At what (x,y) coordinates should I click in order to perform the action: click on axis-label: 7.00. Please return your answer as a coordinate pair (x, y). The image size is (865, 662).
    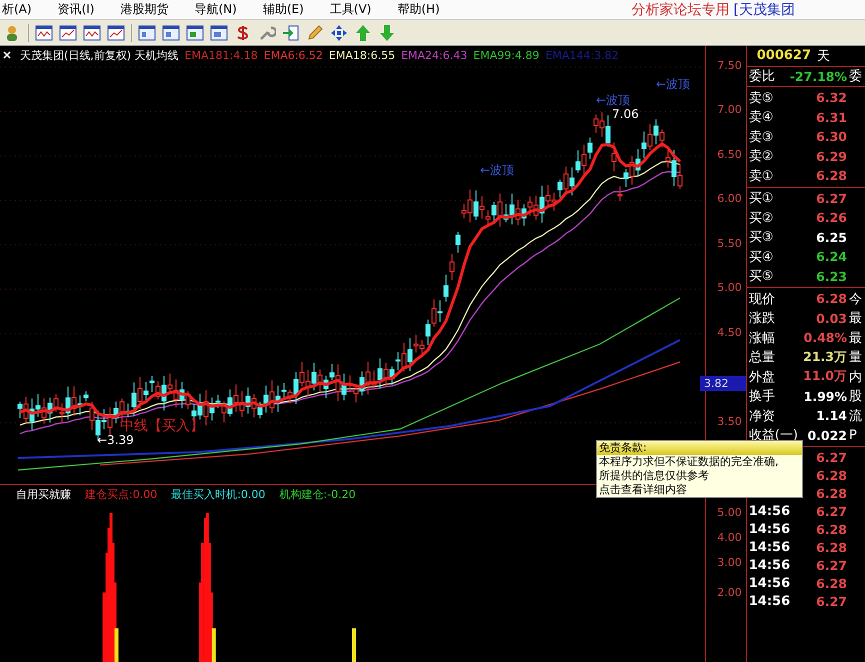
    Looking at the image, I should click on (729, 109).